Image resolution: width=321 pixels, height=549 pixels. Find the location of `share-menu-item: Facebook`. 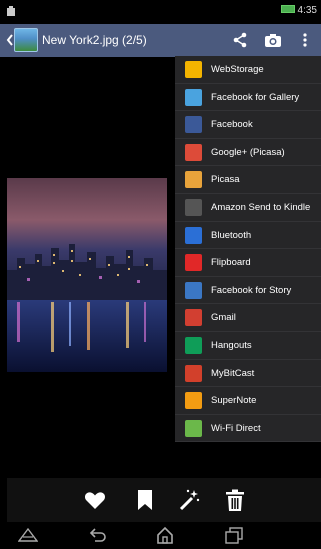

share-menu-item: Facebook is located at coordinates (248, 125).